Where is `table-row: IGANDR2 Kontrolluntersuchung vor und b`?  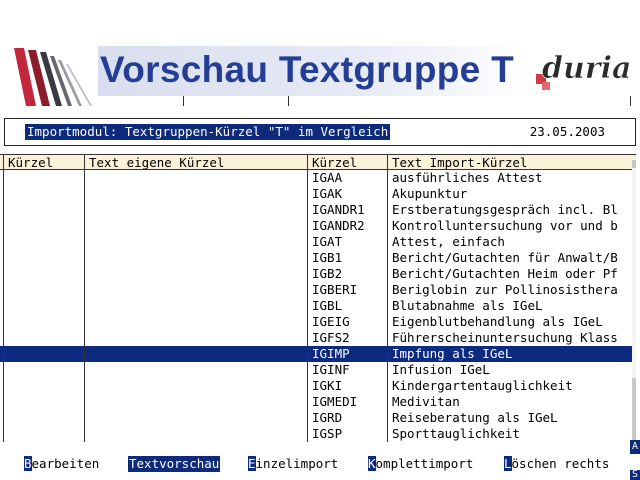
table-row: IGANDR2 Kontrolluntersuchung vor und b is located at coordinates (318, 226).